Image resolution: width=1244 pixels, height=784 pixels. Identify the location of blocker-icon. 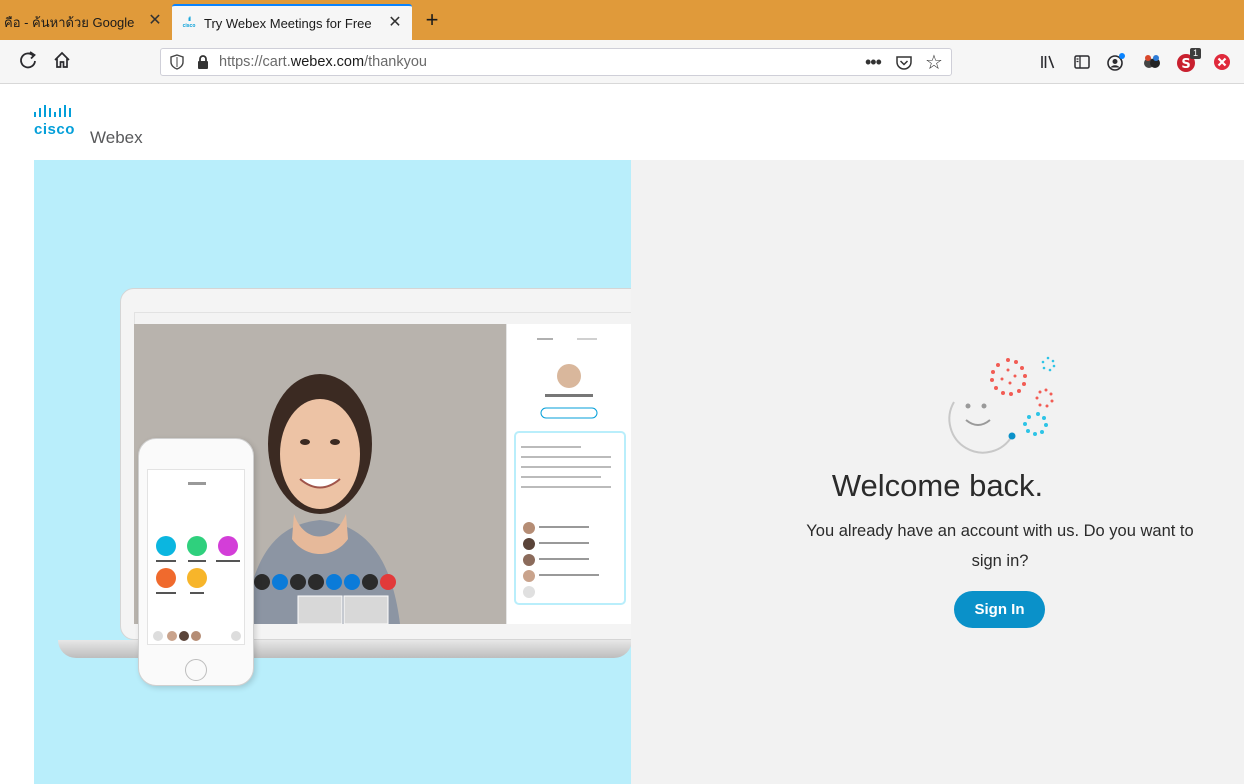
(1222, 62).